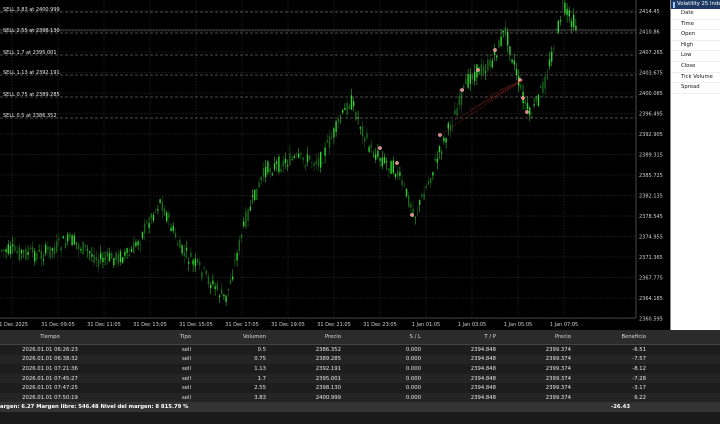 This screenshot has width=720, height=424. I want to click on header-tiempo: Tiempo, so click(50, 337).